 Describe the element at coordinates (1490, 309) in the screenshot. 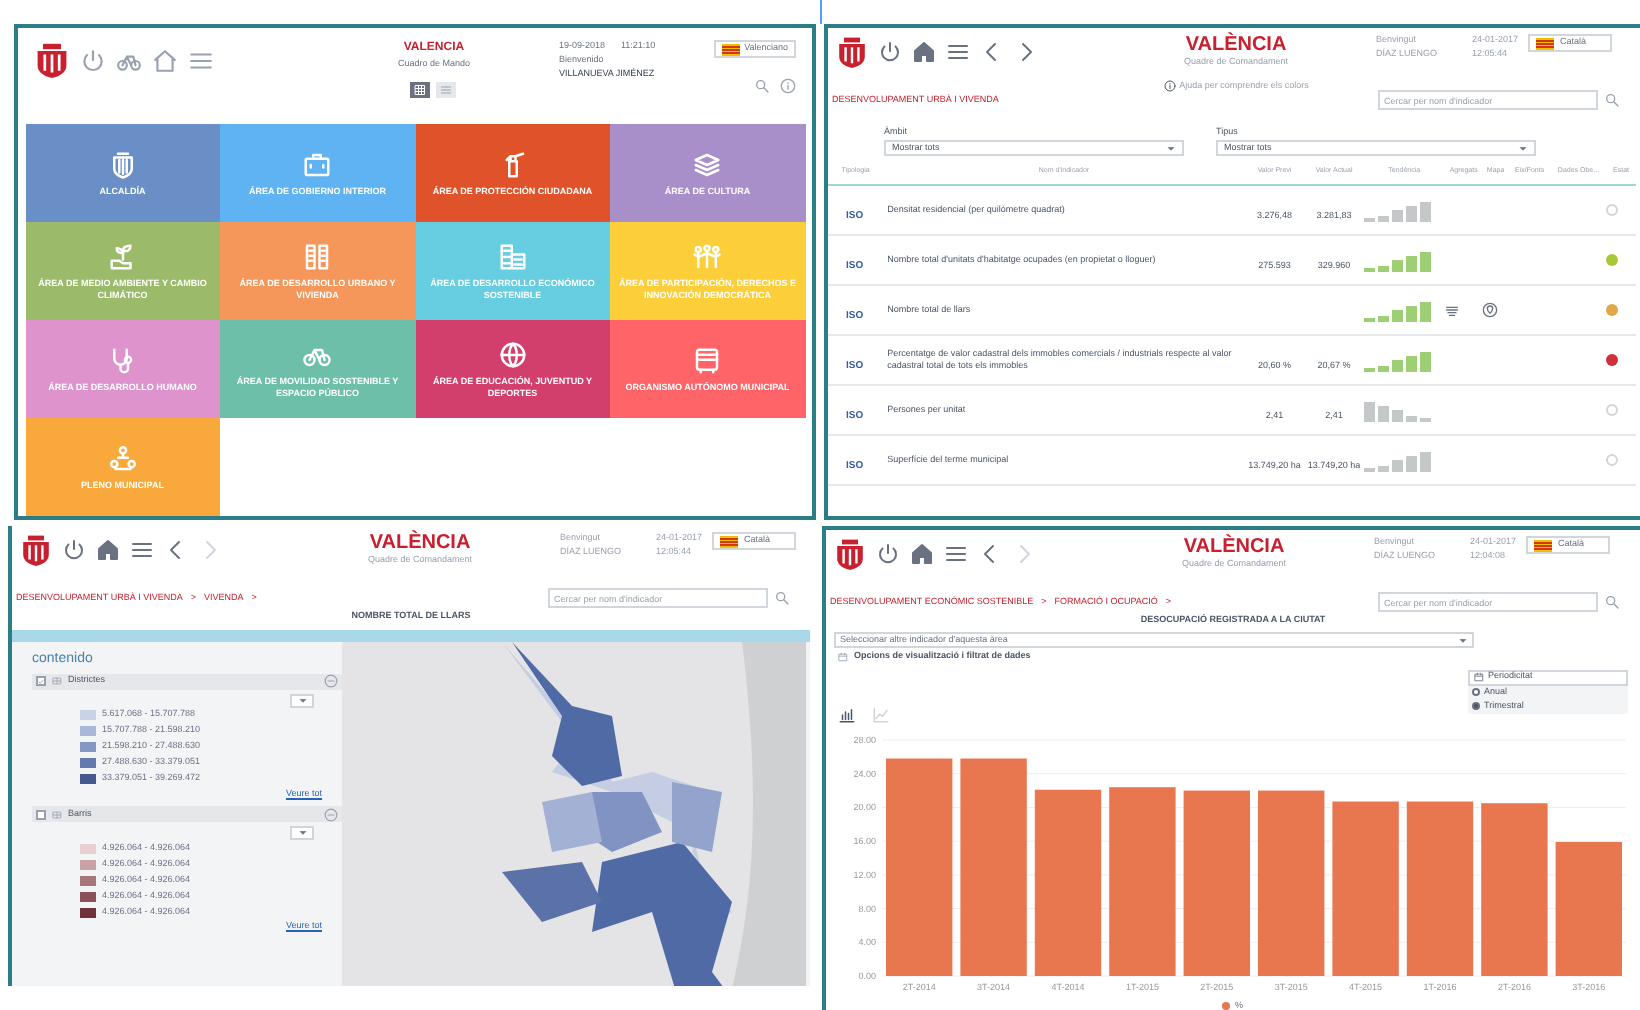

I see `pin-icon` at that location.